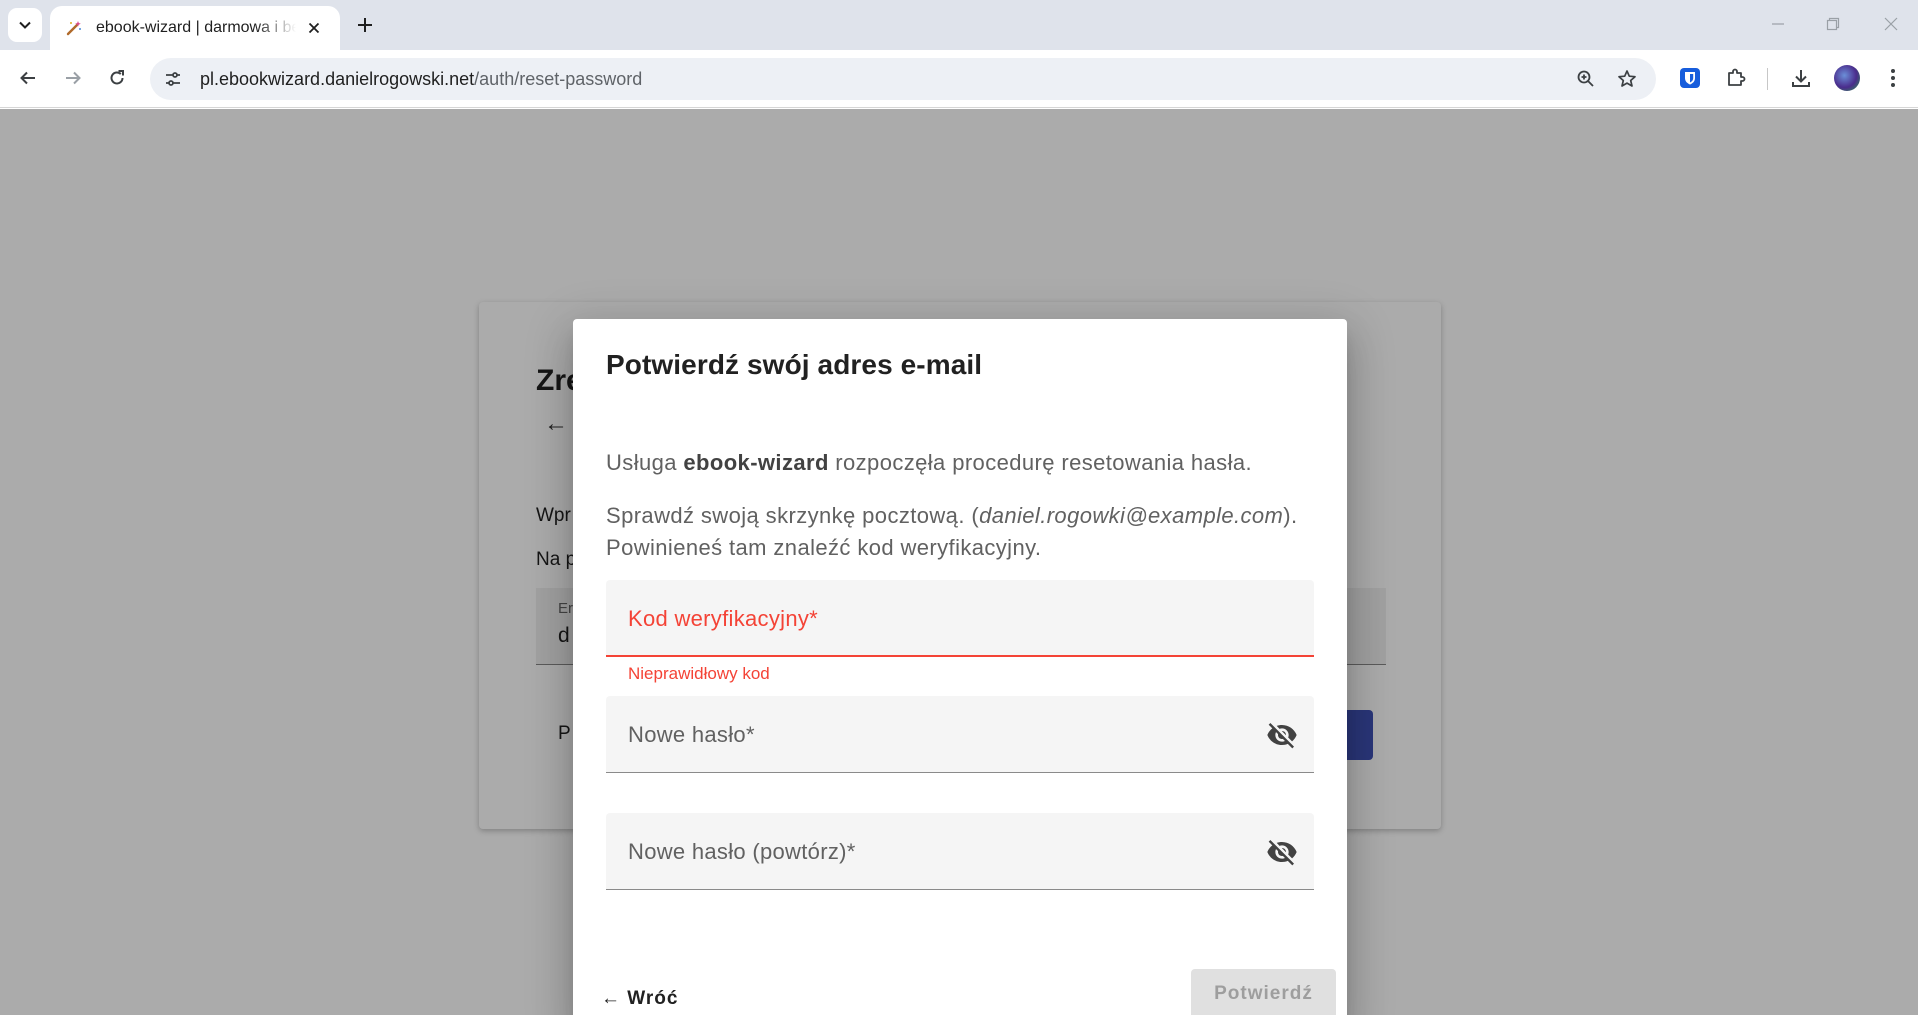 The width and height of the screenshot is (1918, 1015). I want to click on tab-strip: ebook-wizard | darmowa i bezpłatna, so click(959, 25).